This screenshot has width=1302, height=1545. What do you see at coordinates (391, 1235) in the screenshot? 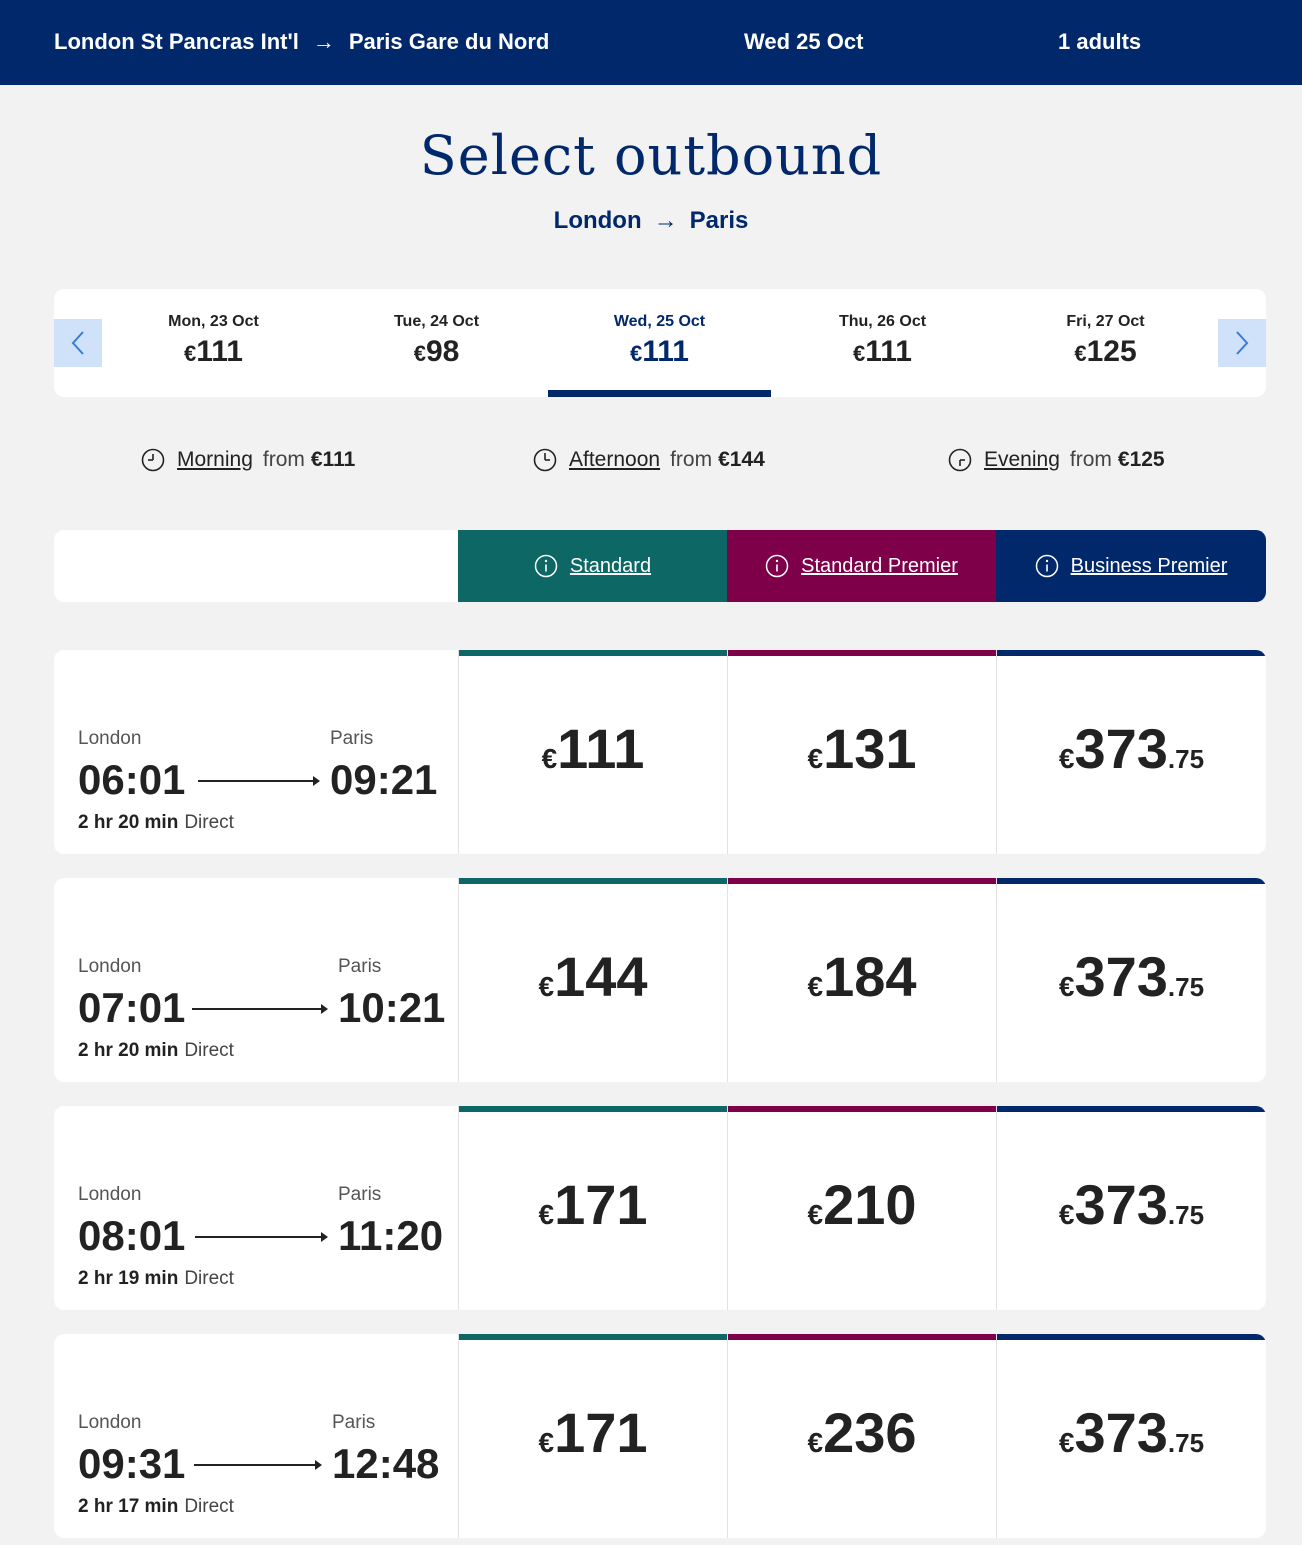
I see `arrival-time: 11:20` at bounding box center [391, 1235].